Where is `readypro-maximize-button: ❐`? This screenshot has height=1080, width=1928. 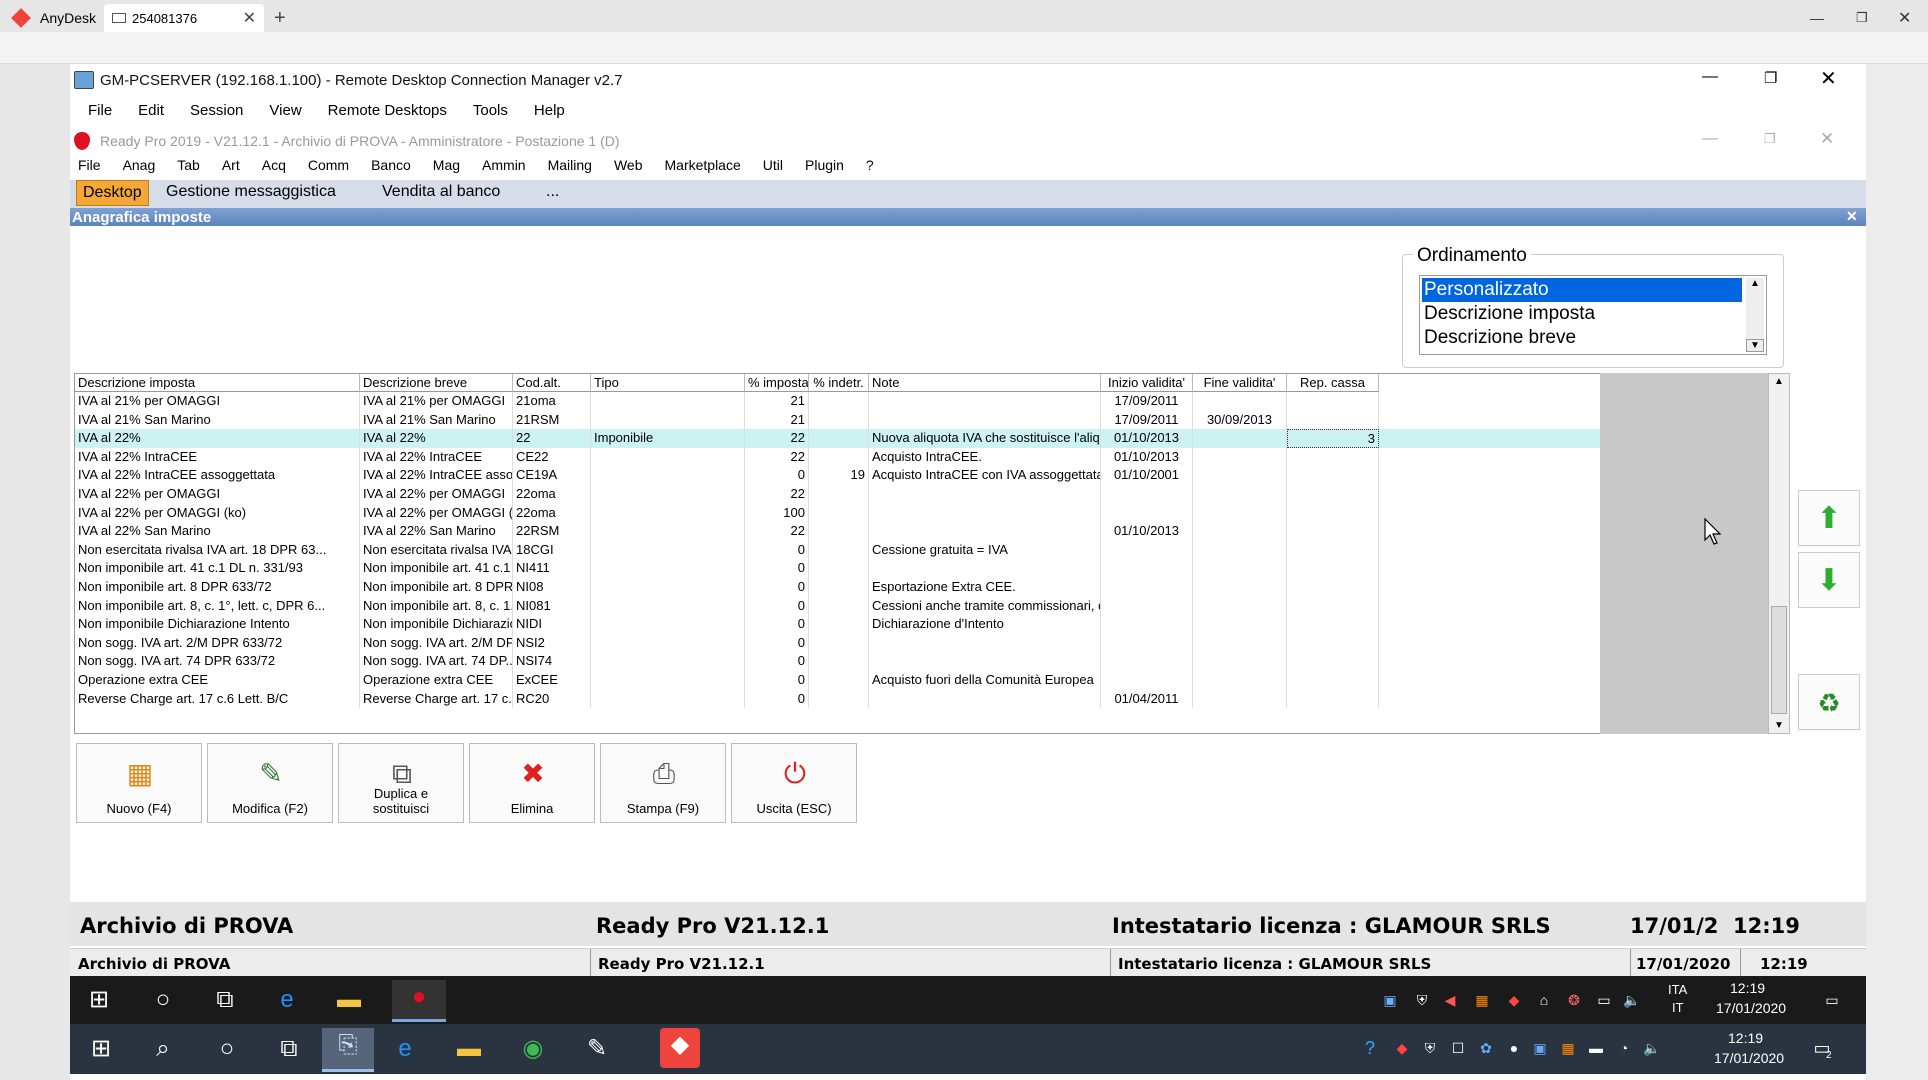
readypro-maximize-button: ❐ is located at coordinates (1770, 139).